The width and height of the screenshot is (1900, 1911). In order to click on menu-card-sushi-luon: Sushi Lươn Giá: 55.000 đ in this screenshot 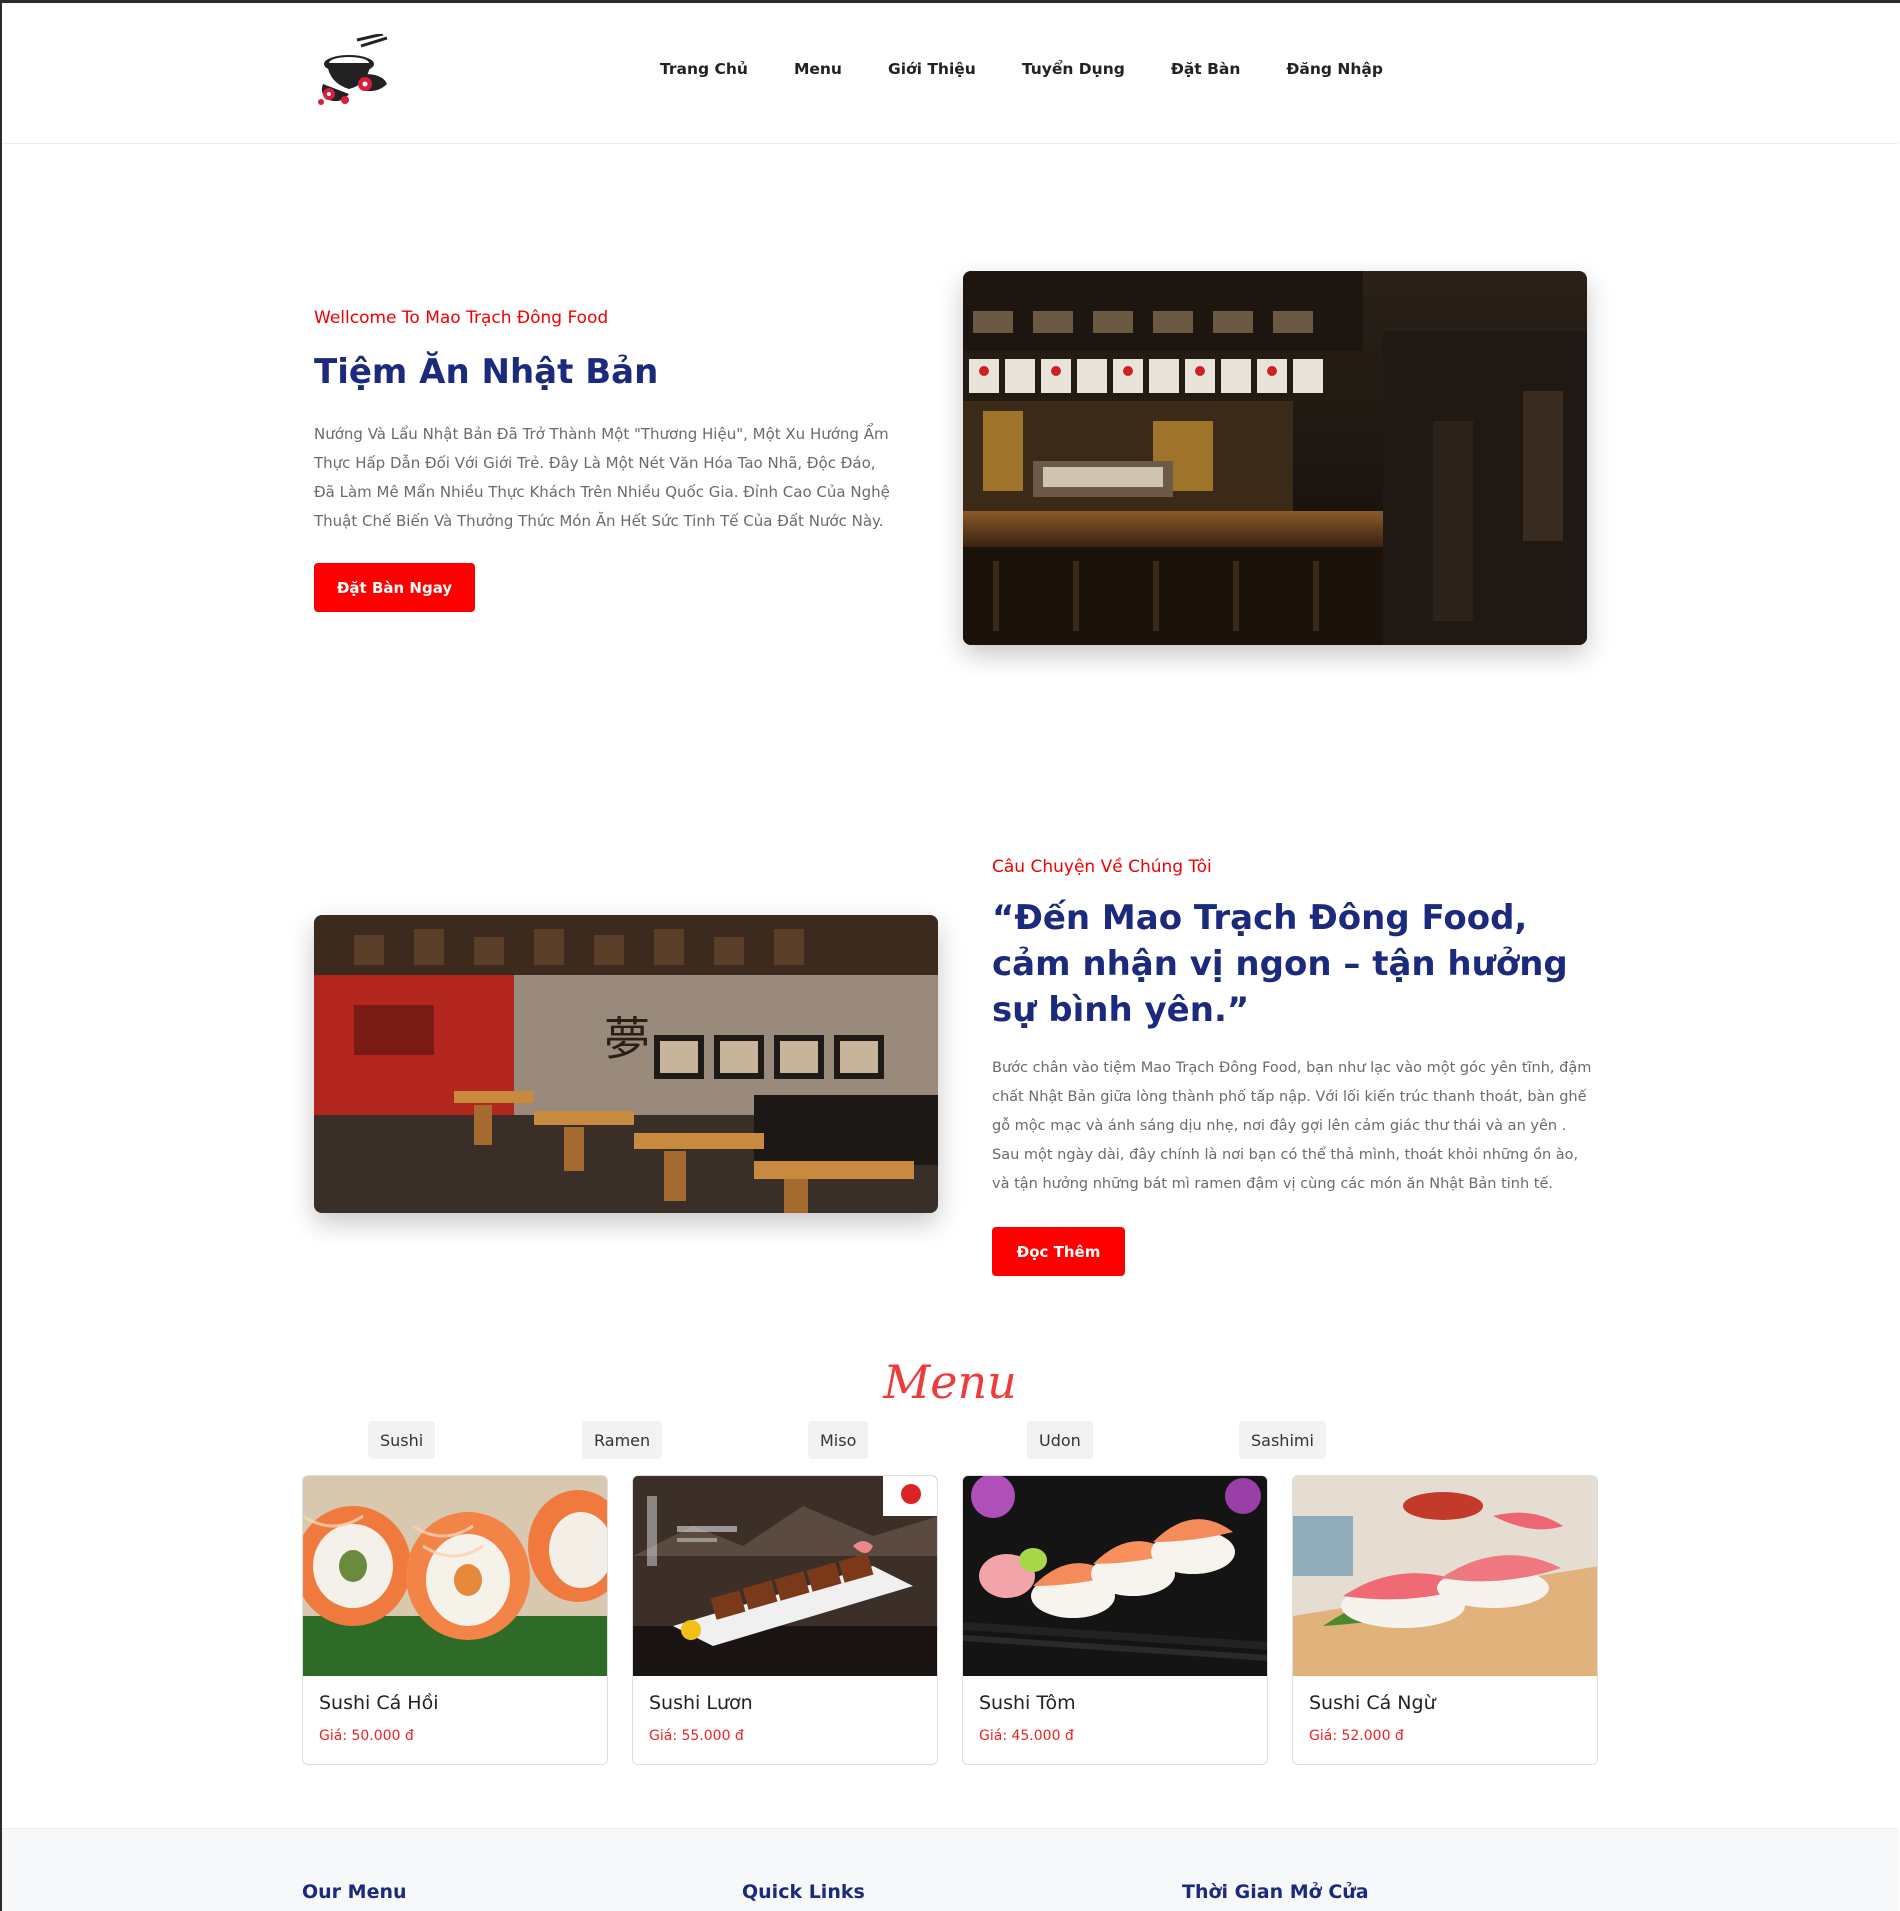, I will do `click(785, 1620)`.